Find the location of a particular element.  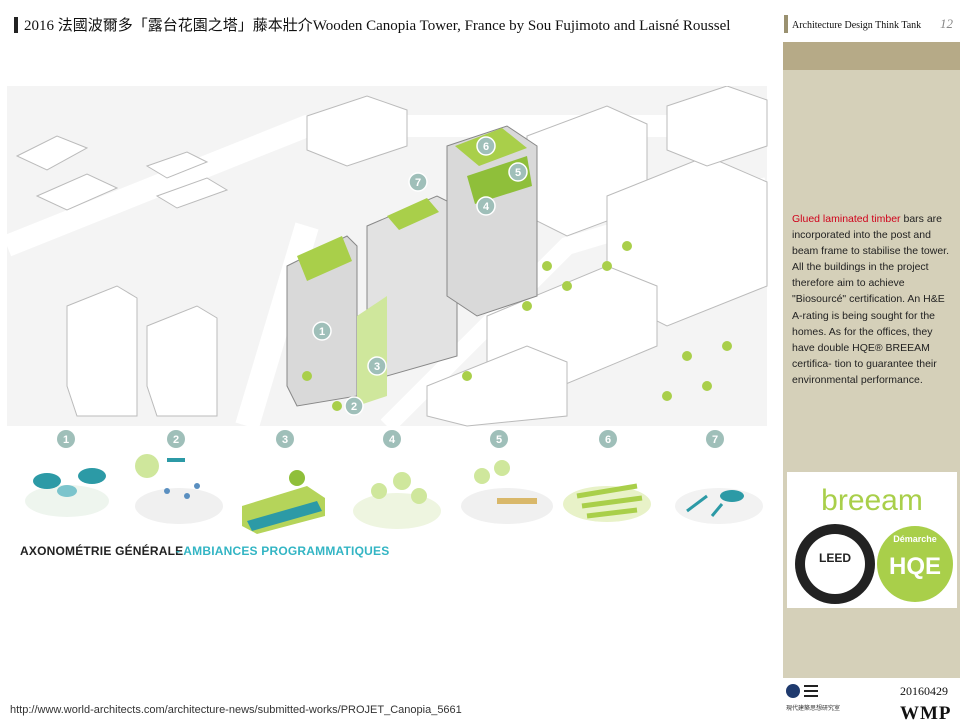

plan-marker-2-label: 2 is located at coordinates (354, 407).